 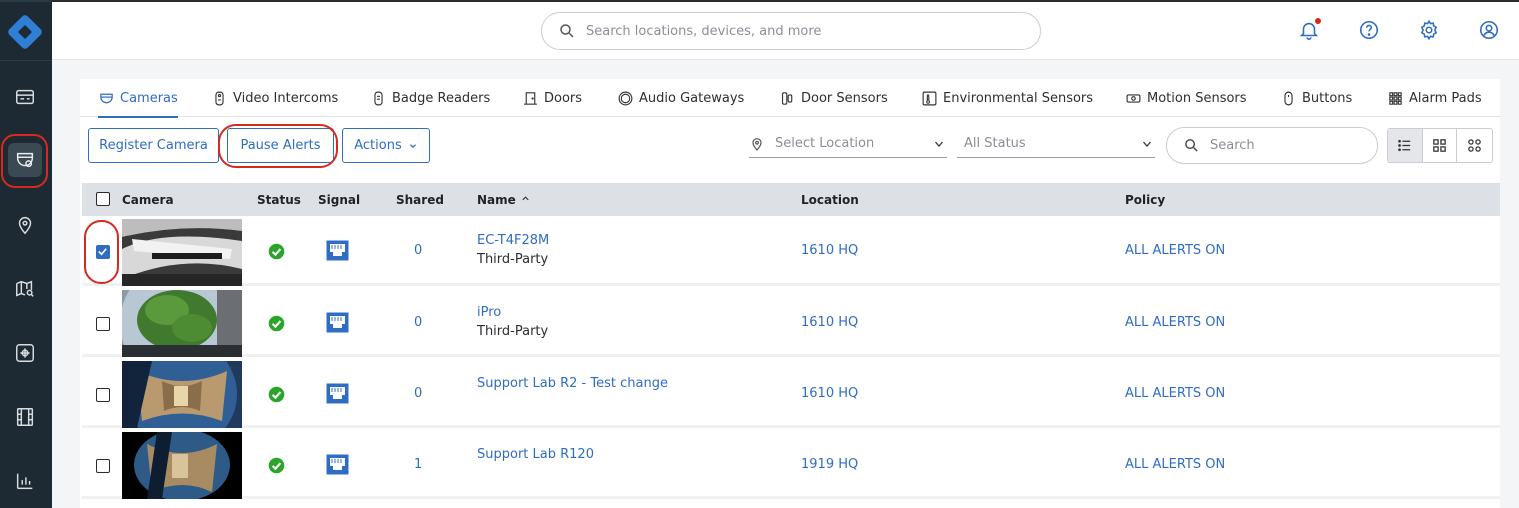 I want to click on column-name: Name, so click(x=504, y=200).